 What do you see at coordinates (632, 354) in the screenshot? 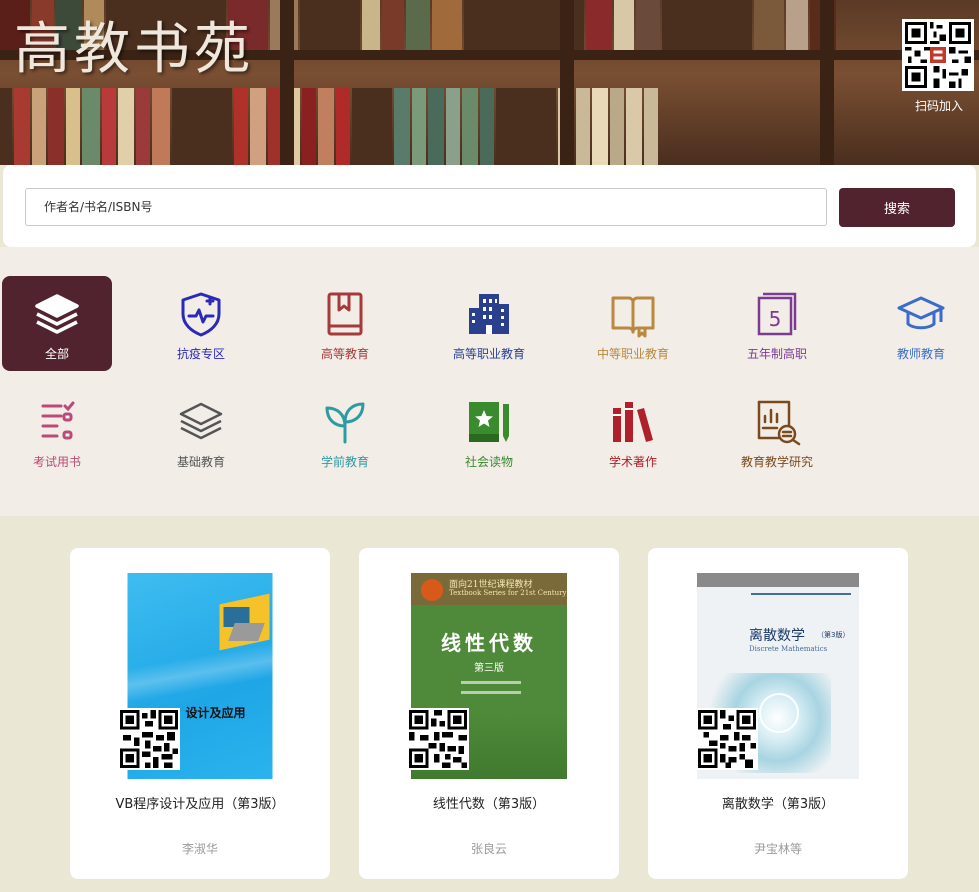
I see `category-label: 中等职业教育` at bounding box center [632, 354].